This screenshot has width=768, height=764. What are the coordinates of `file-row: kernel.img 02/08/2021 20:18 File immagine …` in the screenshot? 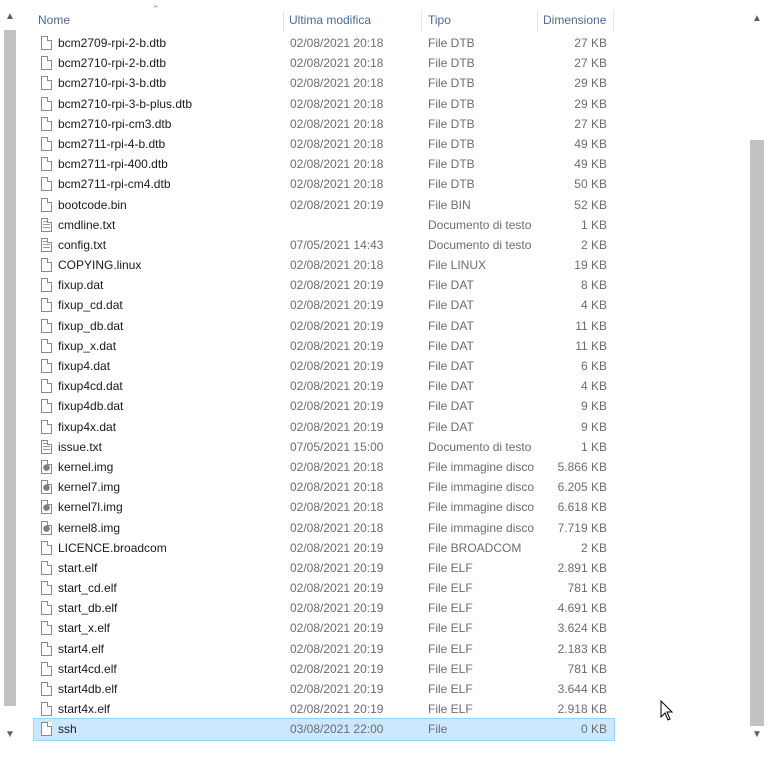 It's located at (324, 467).